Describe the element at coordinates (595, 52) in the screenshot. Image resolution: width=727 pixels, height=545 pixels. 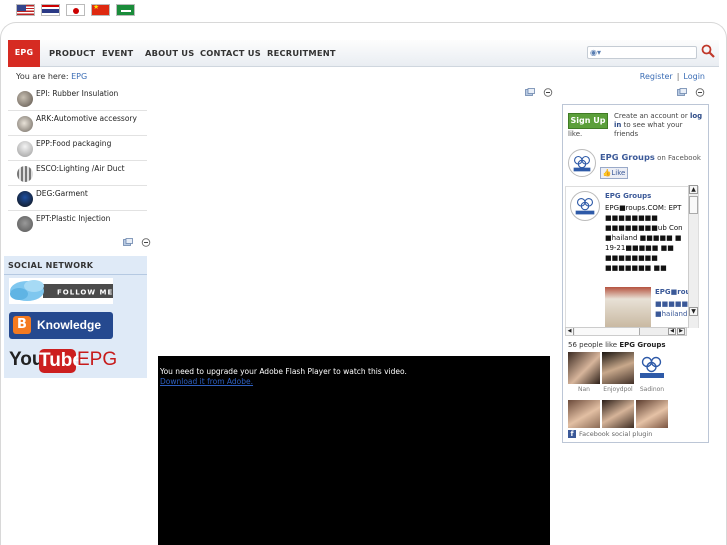
I see `search-scope-icon: ◉▾` at that location.